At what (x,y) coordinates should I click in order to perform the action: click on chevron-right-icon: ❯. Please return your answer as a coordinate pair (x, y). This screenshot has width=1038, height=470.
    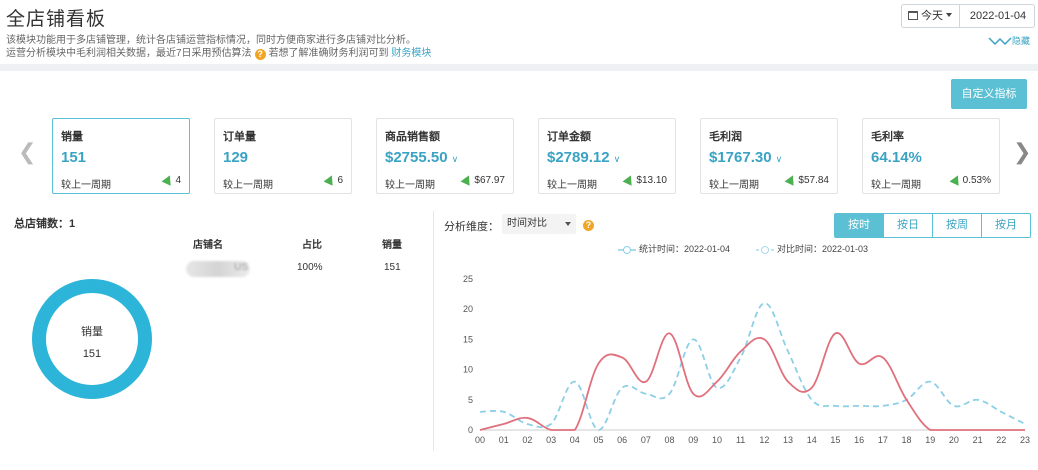
    Looking at the image, I should click on (1022, 152).